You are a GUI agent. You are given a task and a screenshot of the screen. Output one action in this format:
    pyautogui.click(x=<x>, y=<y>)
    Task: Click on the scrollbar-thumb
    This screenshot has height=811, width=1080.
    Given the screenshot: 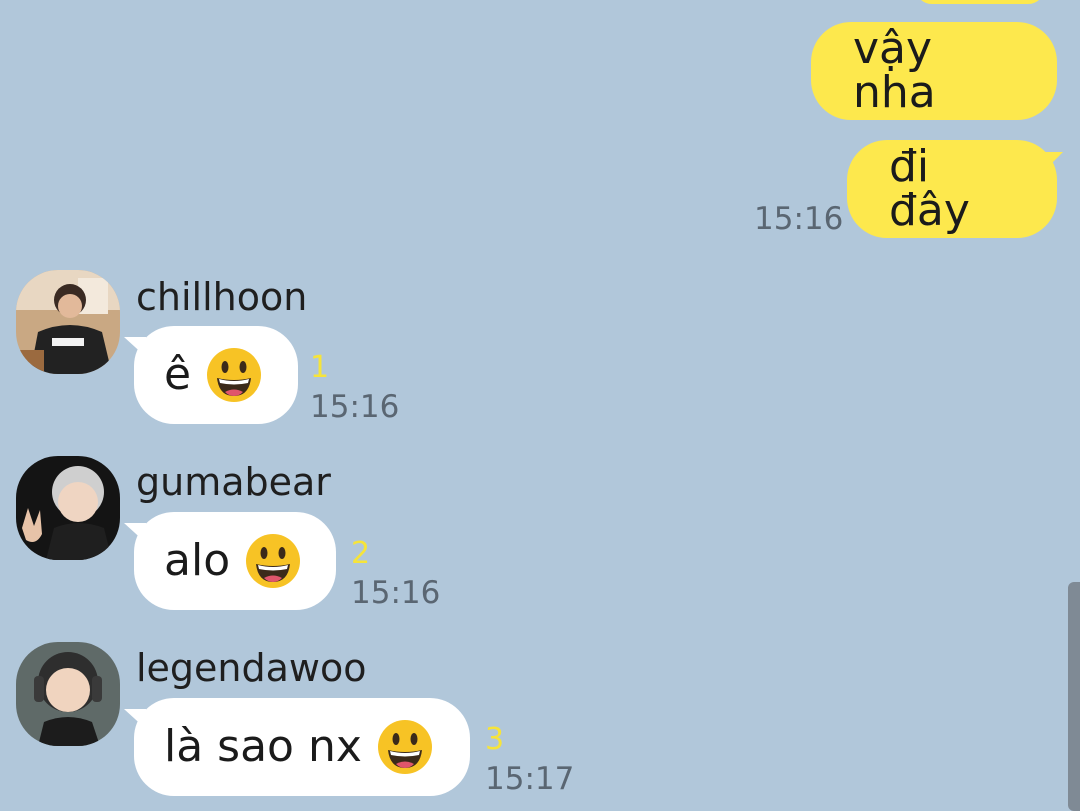 What is the action you would take?
    pyautogui.click(x=1074, y=696)
    